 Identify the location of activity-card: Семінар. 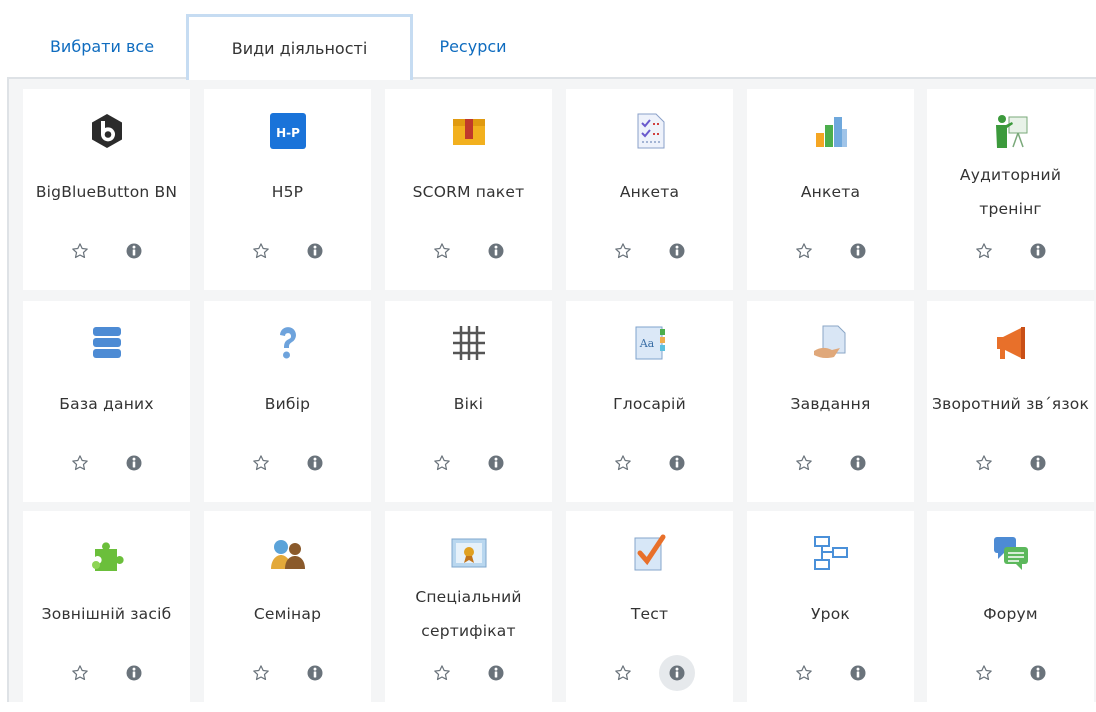
(287, 611).